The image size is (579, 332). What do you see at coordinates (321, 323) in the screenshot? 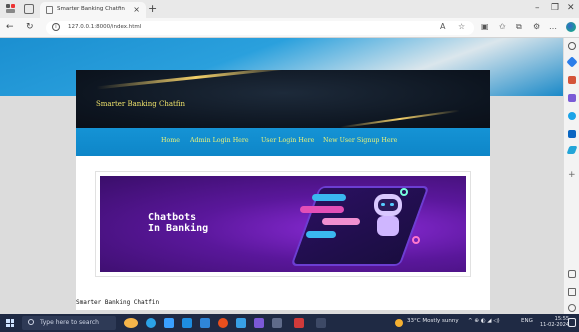
I see `terminal-icon` at bounding box center [321, 323].